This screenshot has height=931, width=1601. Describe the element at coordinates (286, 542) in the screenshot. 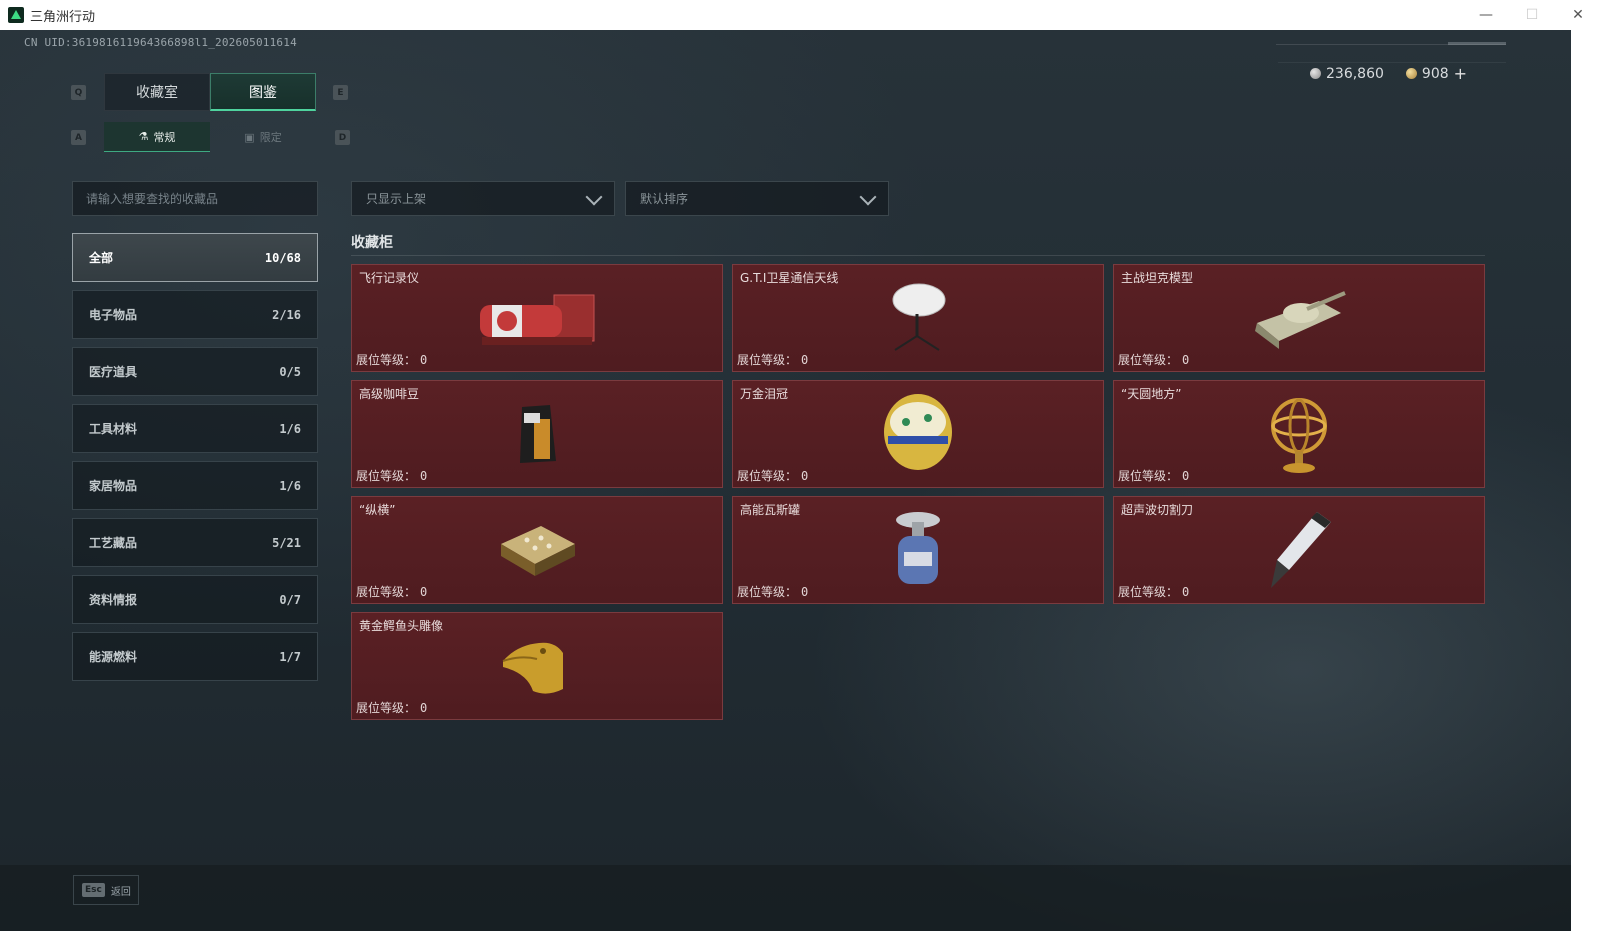

I see `category-count: 5/21` at that location.